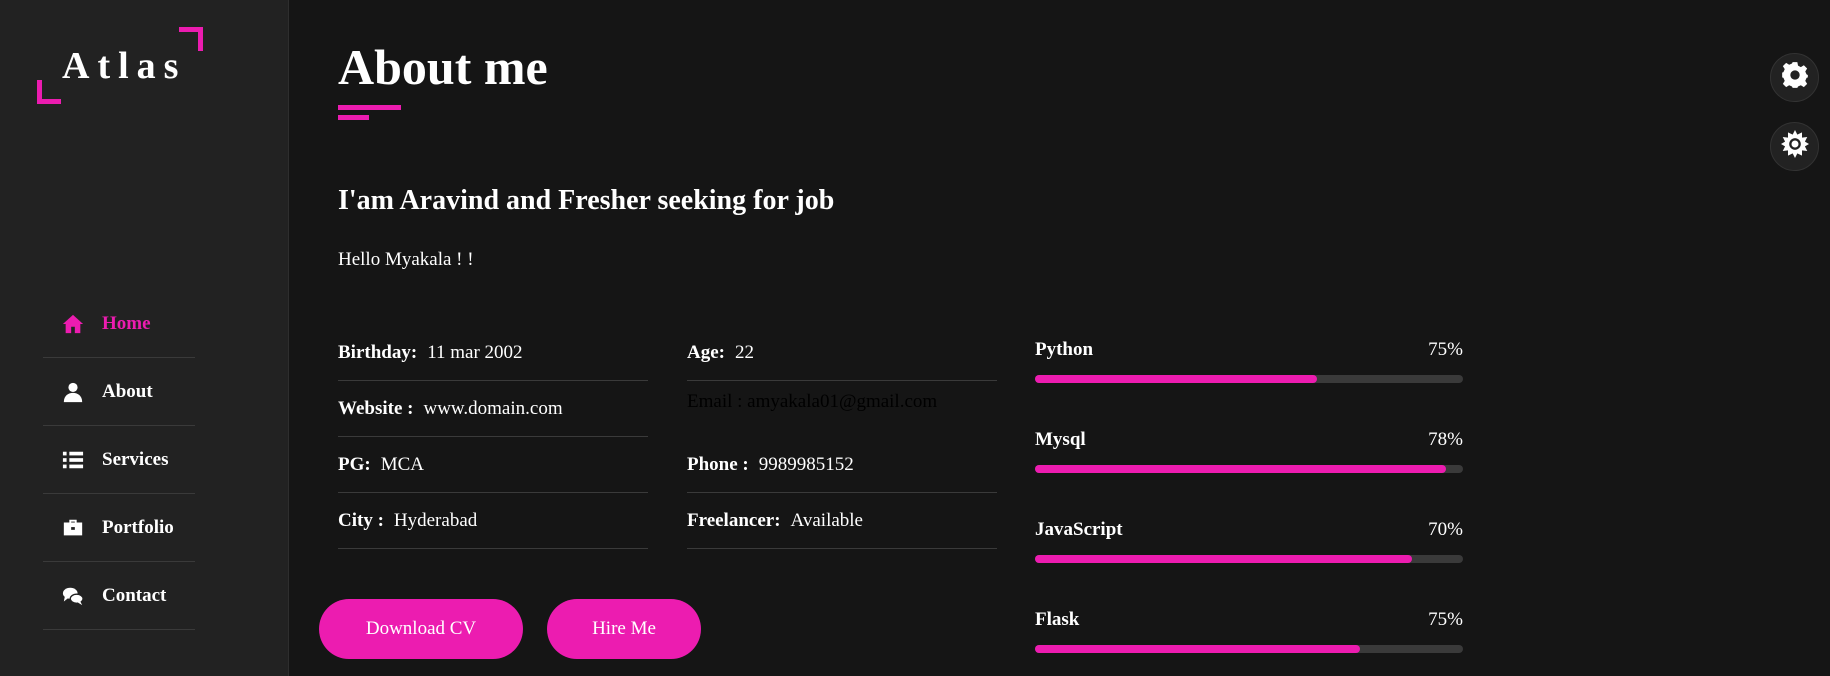  What do you see at coordinates (73, 596) in the screenshot?
I see `chat-icon` at bounding box center [73, 596].